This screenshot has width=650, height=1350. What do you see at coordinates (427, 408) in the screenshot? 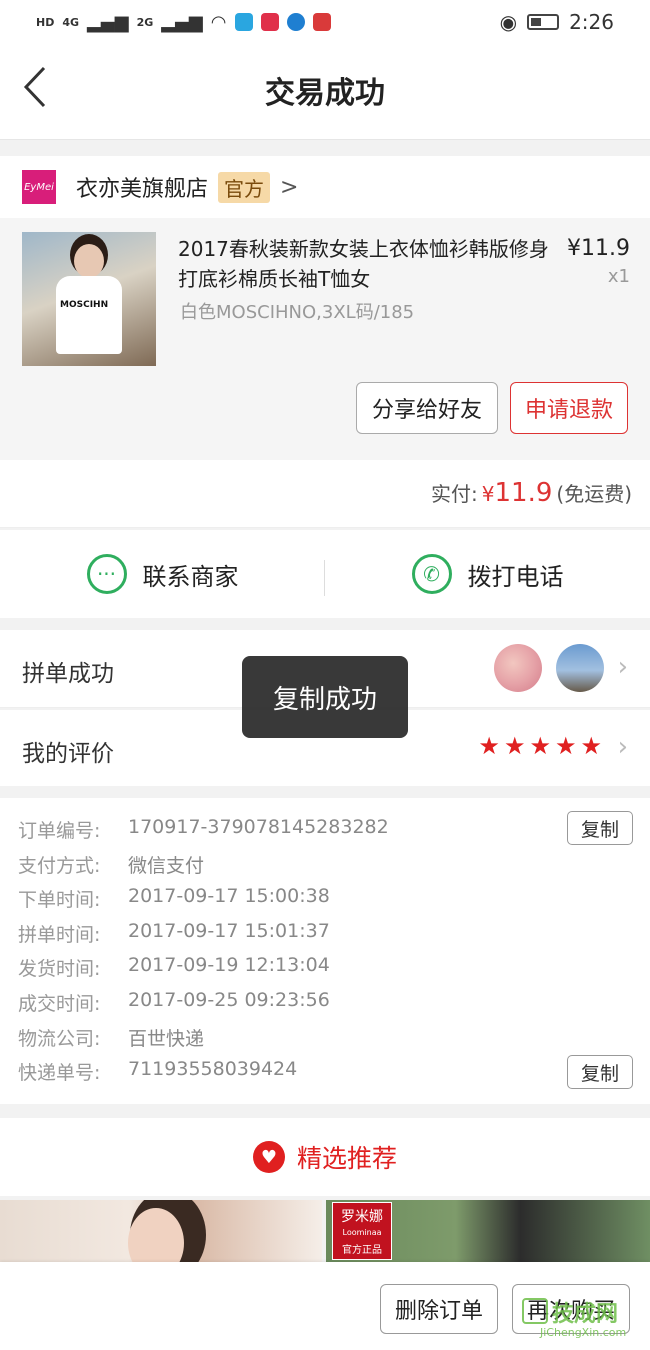
I see `share-button: 分享给好友` at bounding box center [427, 408].